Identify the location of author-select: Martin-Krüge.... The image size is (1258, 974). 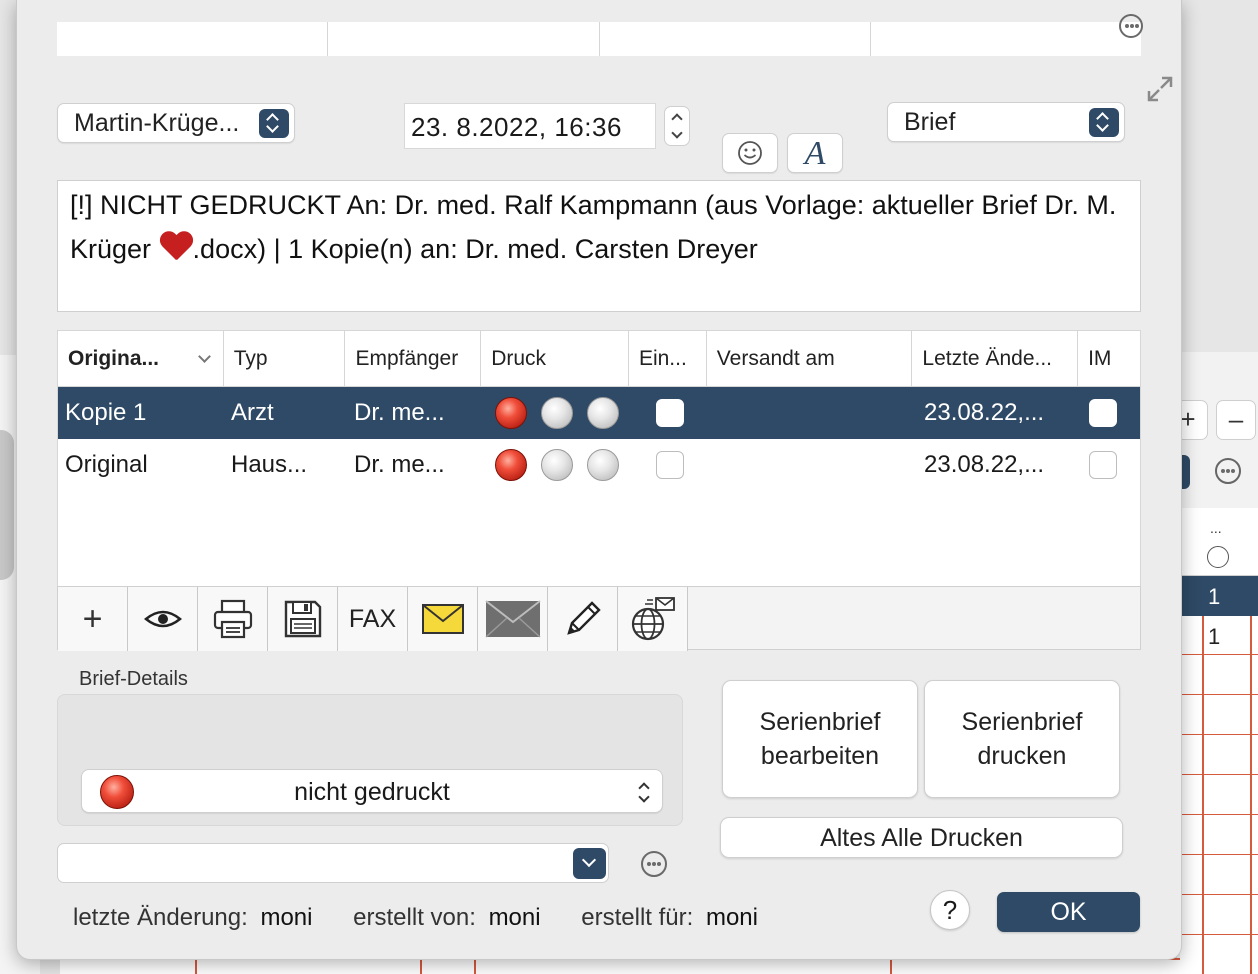
(176, 123).